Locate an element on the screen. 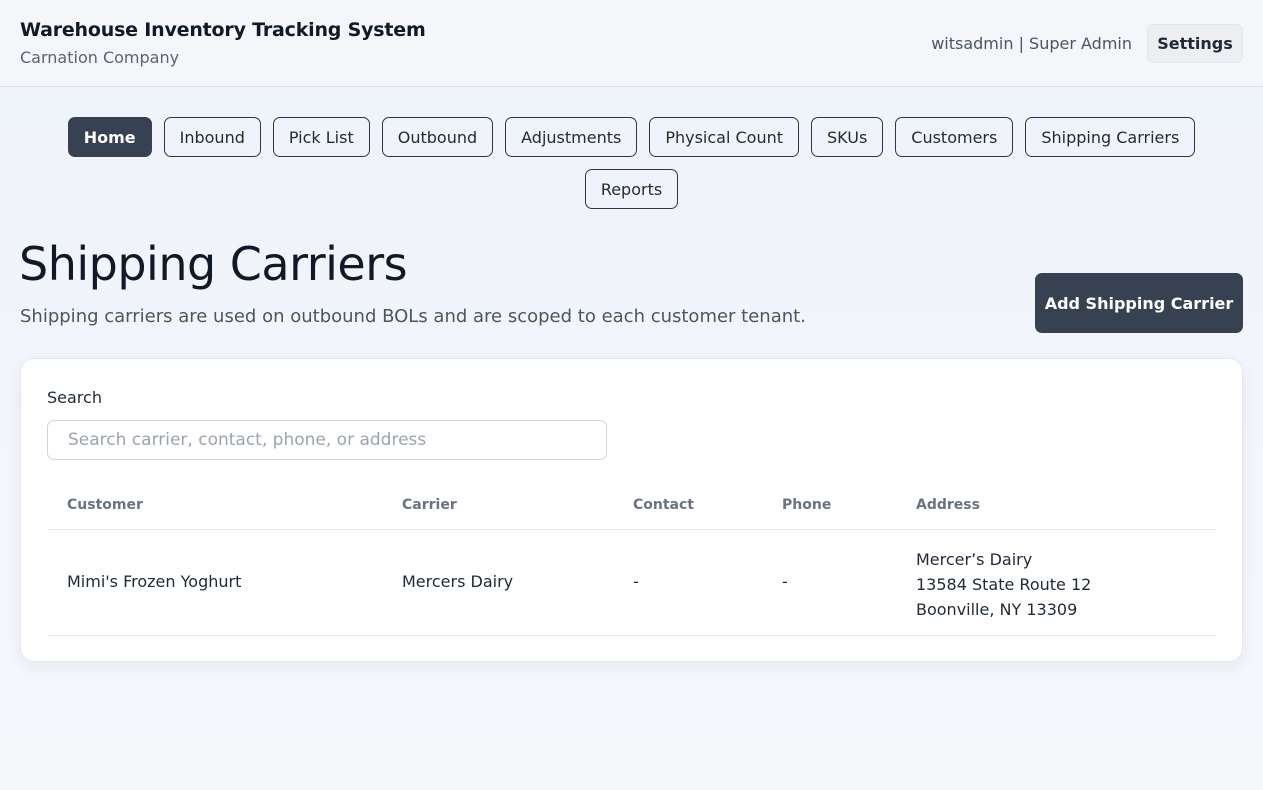  address-line-3: Boonville, NY 13309 is located at coordinates (997, 609).